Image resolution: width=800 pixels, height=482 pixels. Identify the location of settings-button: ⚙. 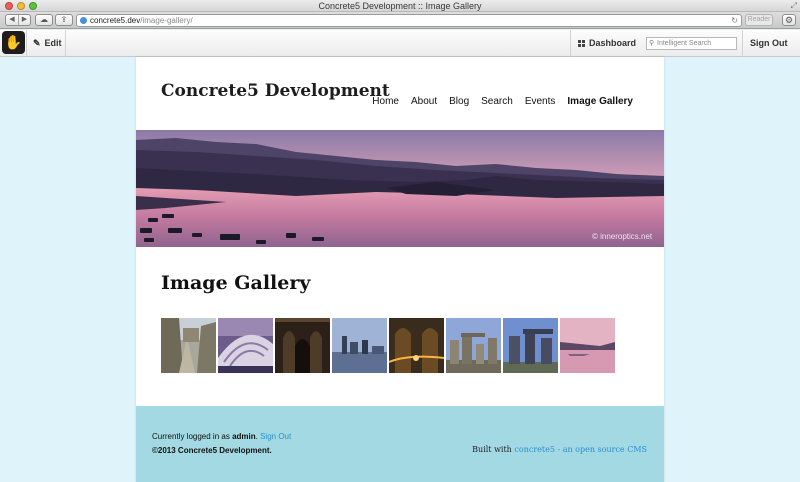
(789, 20).